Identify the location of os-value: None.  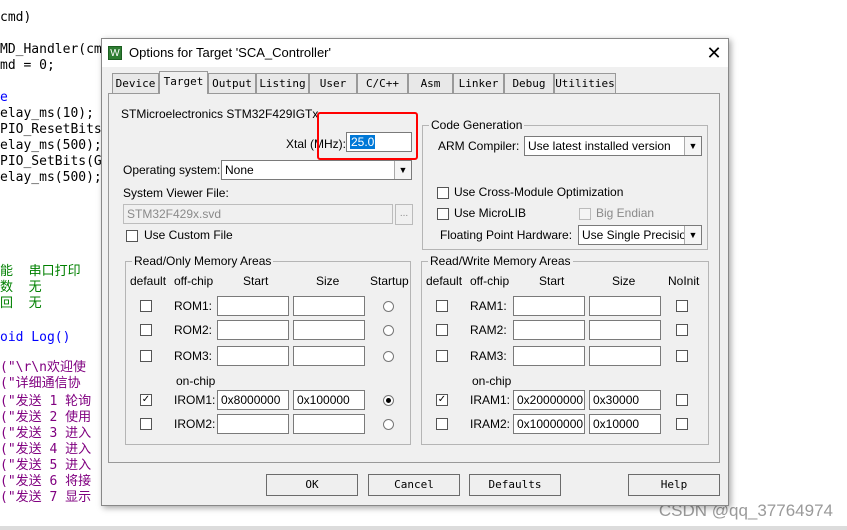
(239, 170).